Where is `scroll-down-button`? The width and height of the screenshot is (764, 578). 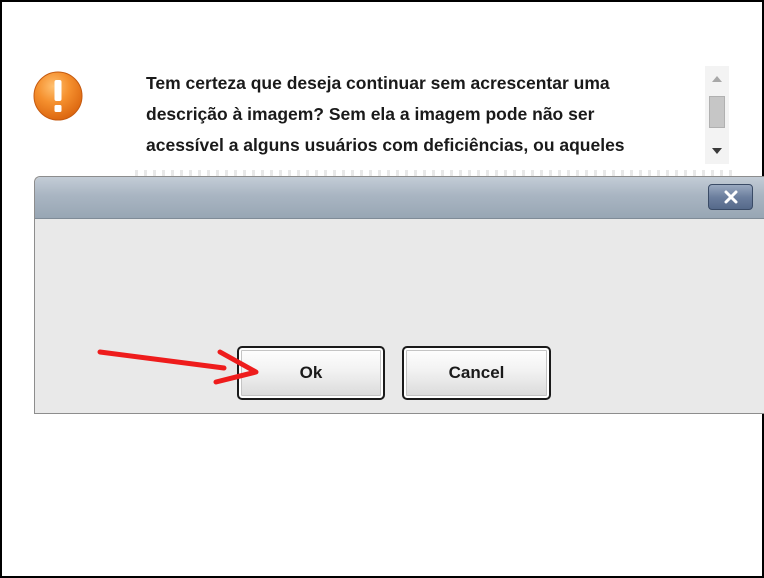
scroll-down-button is located at coordinates (717, 151).